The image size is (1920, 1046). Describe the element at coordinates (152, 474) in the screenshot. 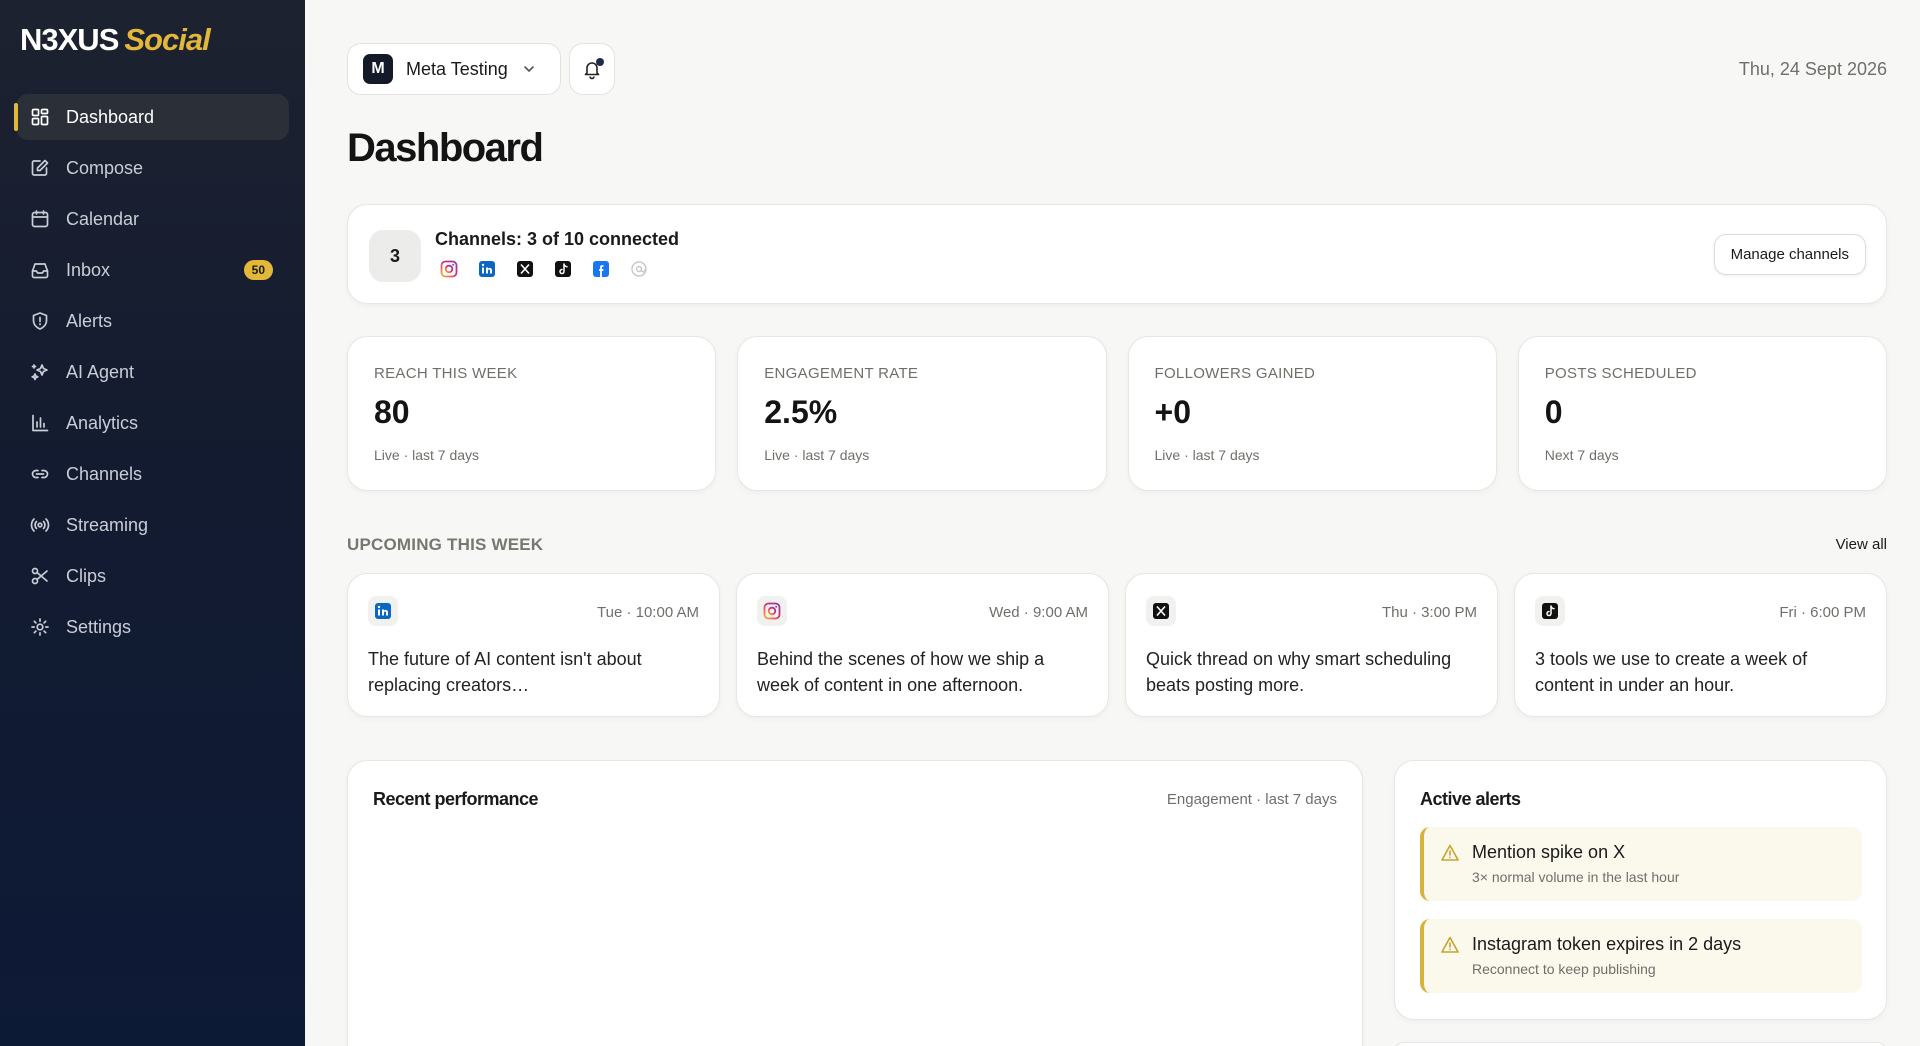

I see `sidebar-item-channels: Channels` at that location.